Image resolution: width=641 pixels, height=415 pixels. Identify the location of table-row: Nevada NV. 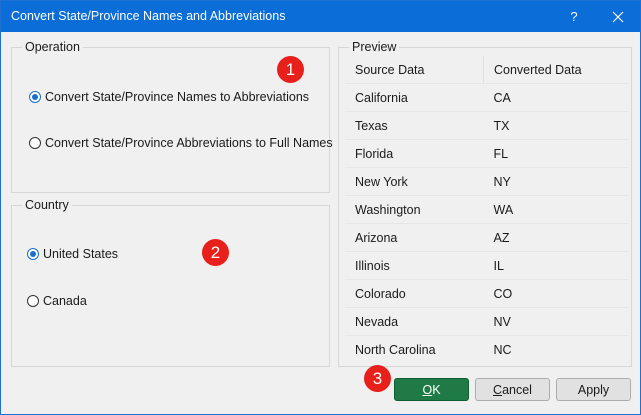
(487, 321).